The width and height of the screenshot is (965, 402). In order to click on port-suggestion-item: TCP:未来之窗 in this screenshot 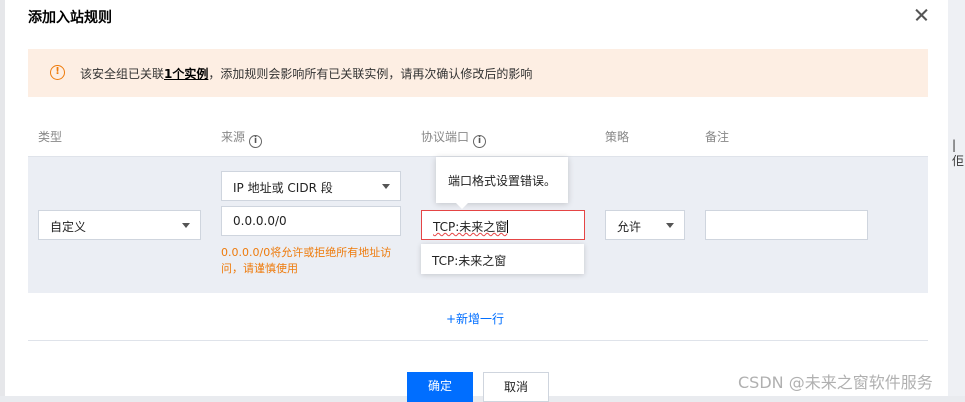, I will do `click(502, 259)`.